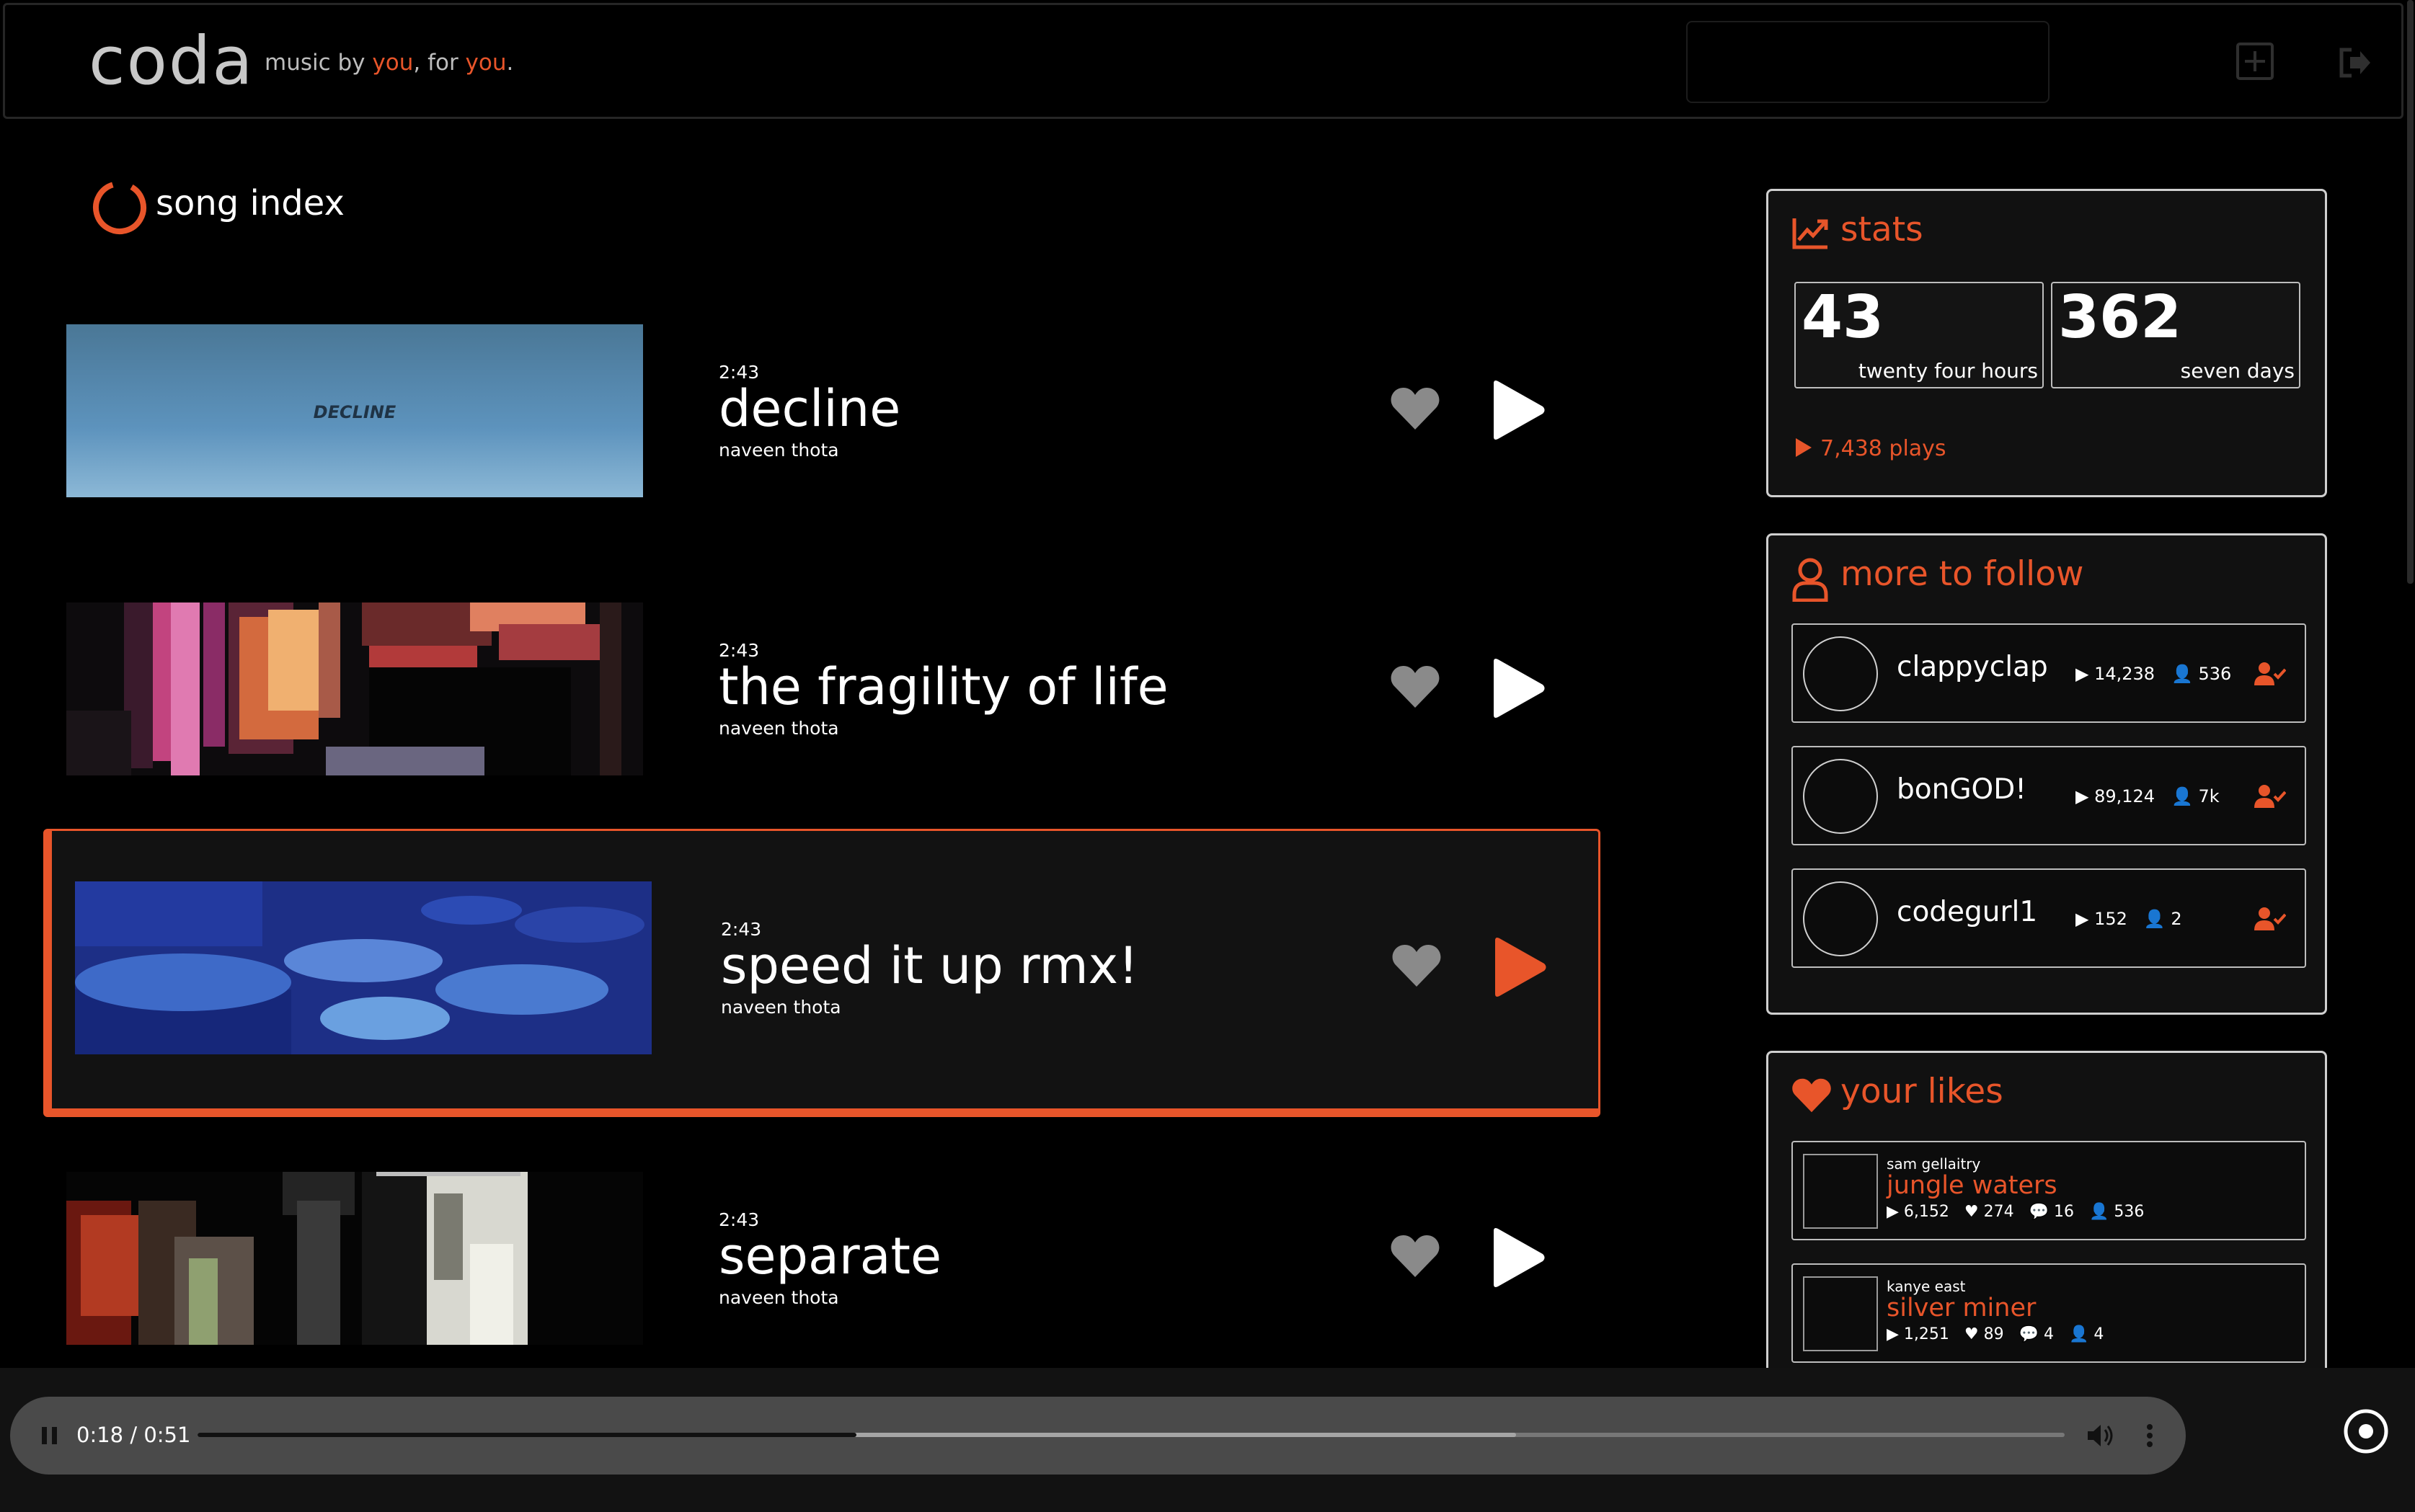  What do you see at coordinates (1868, 62) in the screenshot?
I see `search-input` at bounding box center [1868, 62].